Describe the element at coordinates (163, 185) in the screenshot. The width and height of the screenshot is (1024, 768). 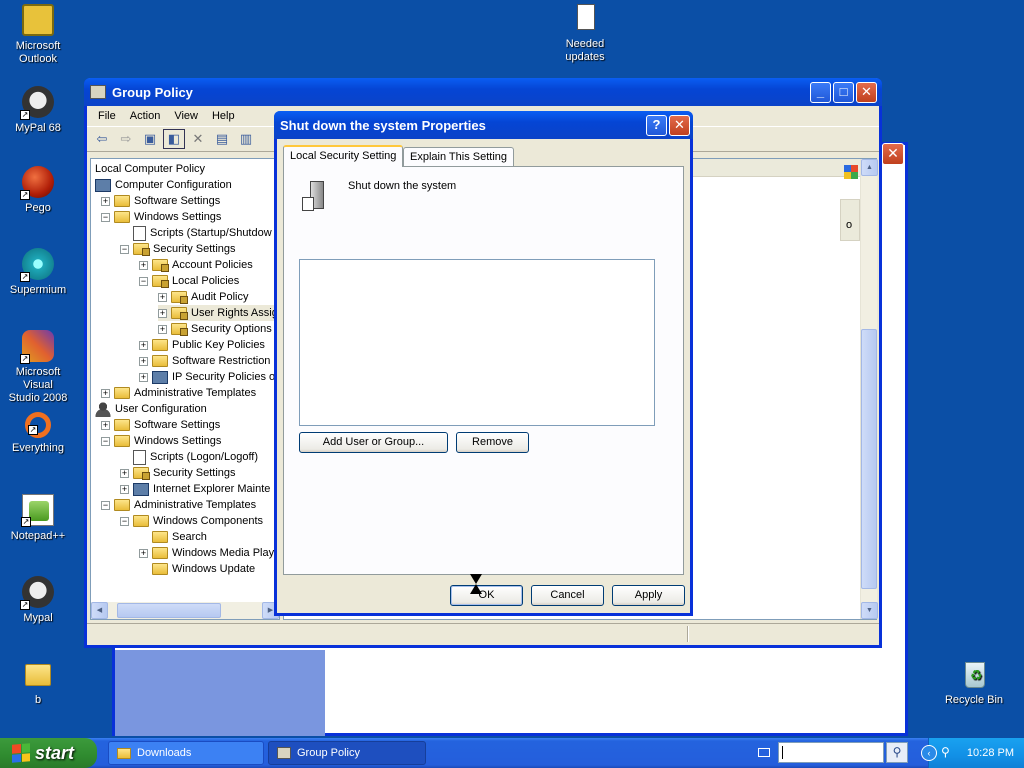
I see `tree-node-computer-configuration: Computer Configuration` at that location.